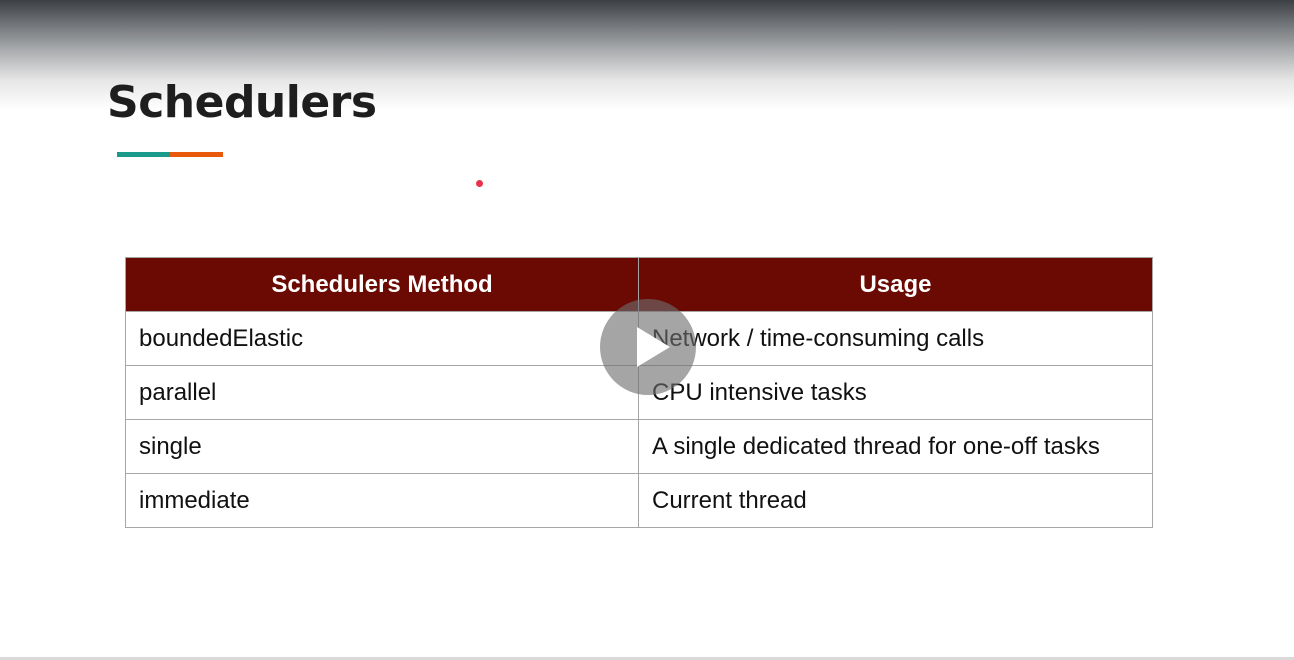  Describe the element at coordinates (895, 338) in the screenshot. I see `usage-cell: Network / time-consuming calls` at that location.